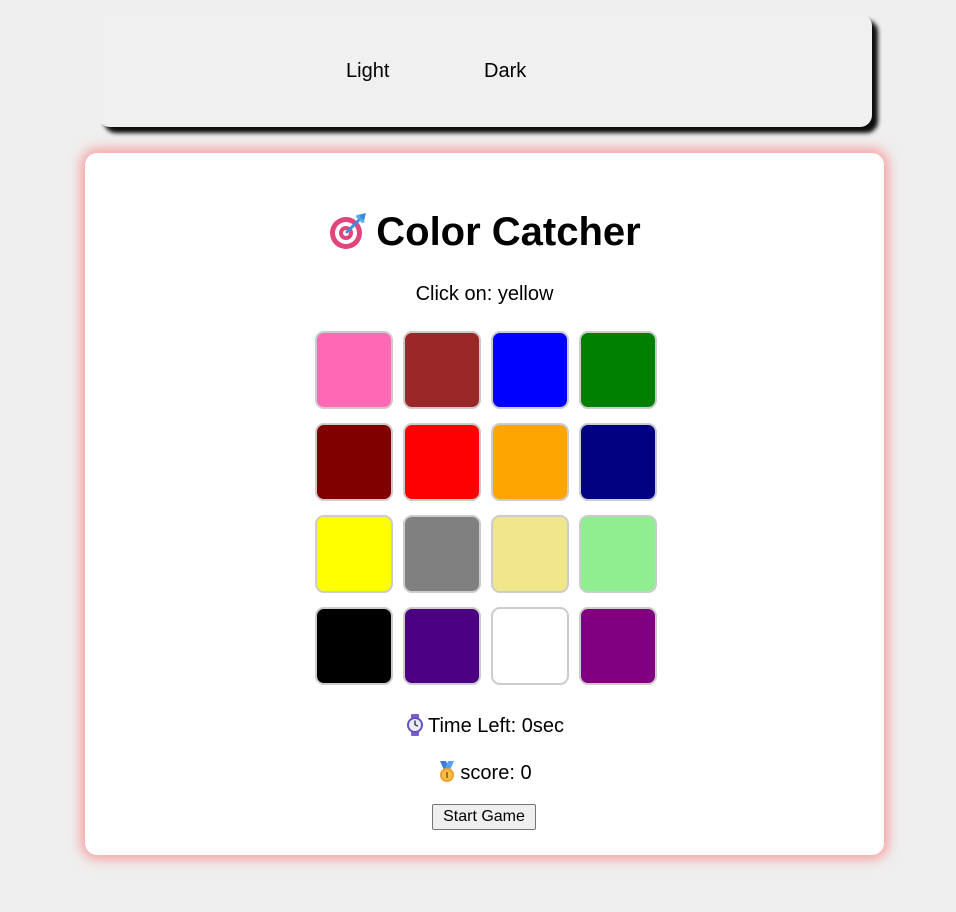 Image resolution: width=956 pixels, height=912 pixels. What do you see at coordinates (505, 71) in the screenshot?
I see `dark-theme-button: Dark` at bounding box center [505, 71].